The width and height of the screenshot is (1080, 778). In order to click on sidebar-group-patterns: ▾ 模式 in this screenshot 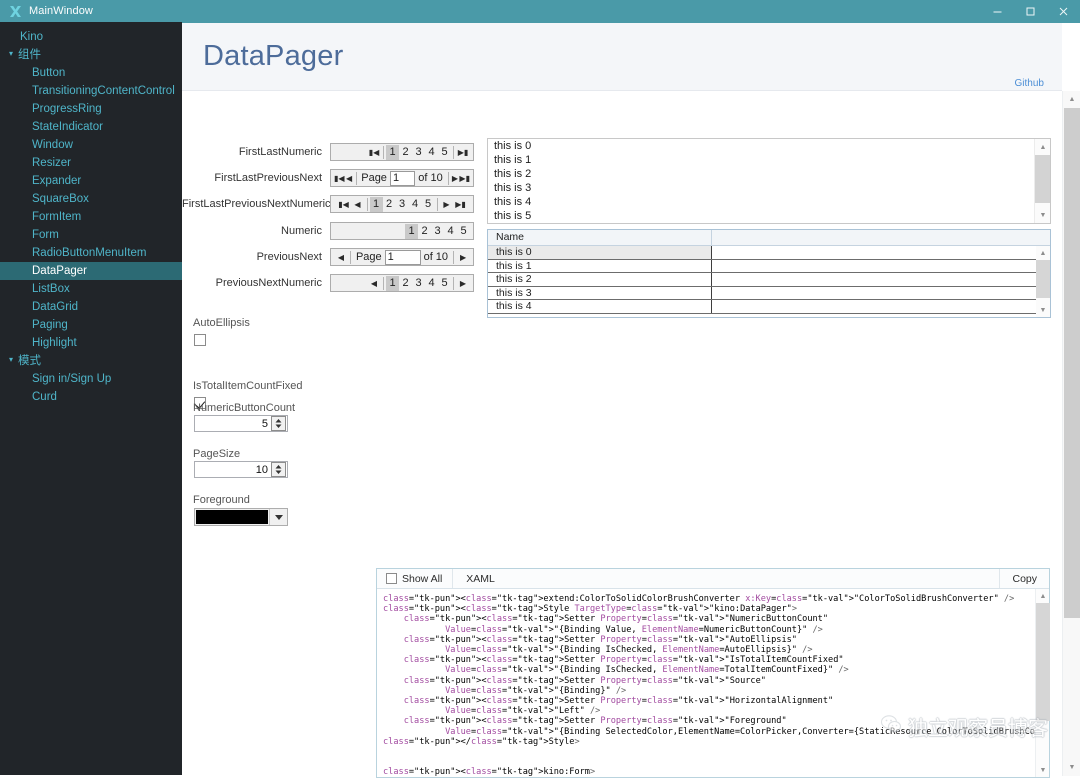, I will do `click(91, 361)`.